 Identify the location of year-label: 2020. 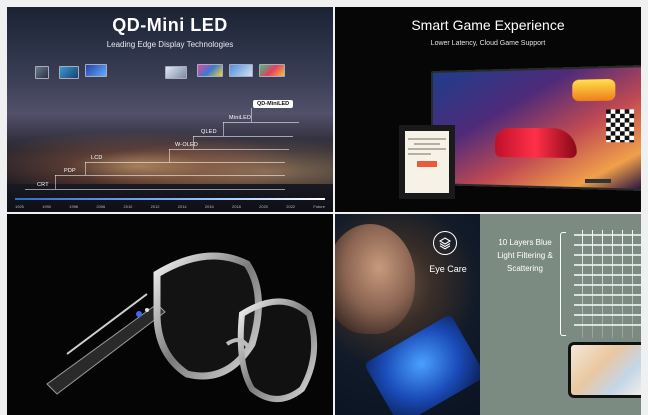
(264, 206).